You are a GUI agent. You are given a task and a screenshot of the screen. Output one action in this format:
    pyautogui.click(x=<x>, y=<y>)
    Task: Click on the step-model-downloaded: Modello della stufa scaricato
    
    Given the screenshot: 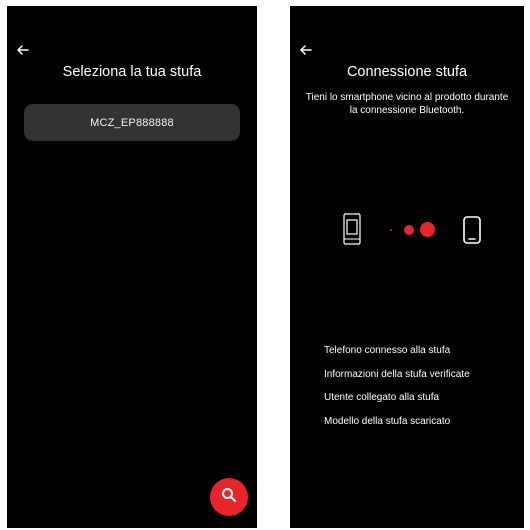 What is the action you would take?
    pyautogui.click(x=387, y=421)
    